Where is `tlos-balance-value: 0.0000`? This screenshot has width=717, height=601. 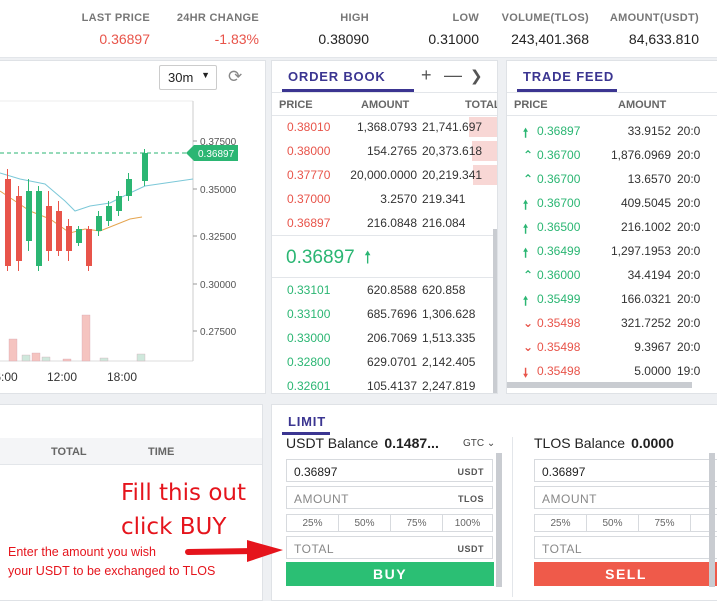
tlos-balance-value: 0.0000 is located at coordinates (652, 443).